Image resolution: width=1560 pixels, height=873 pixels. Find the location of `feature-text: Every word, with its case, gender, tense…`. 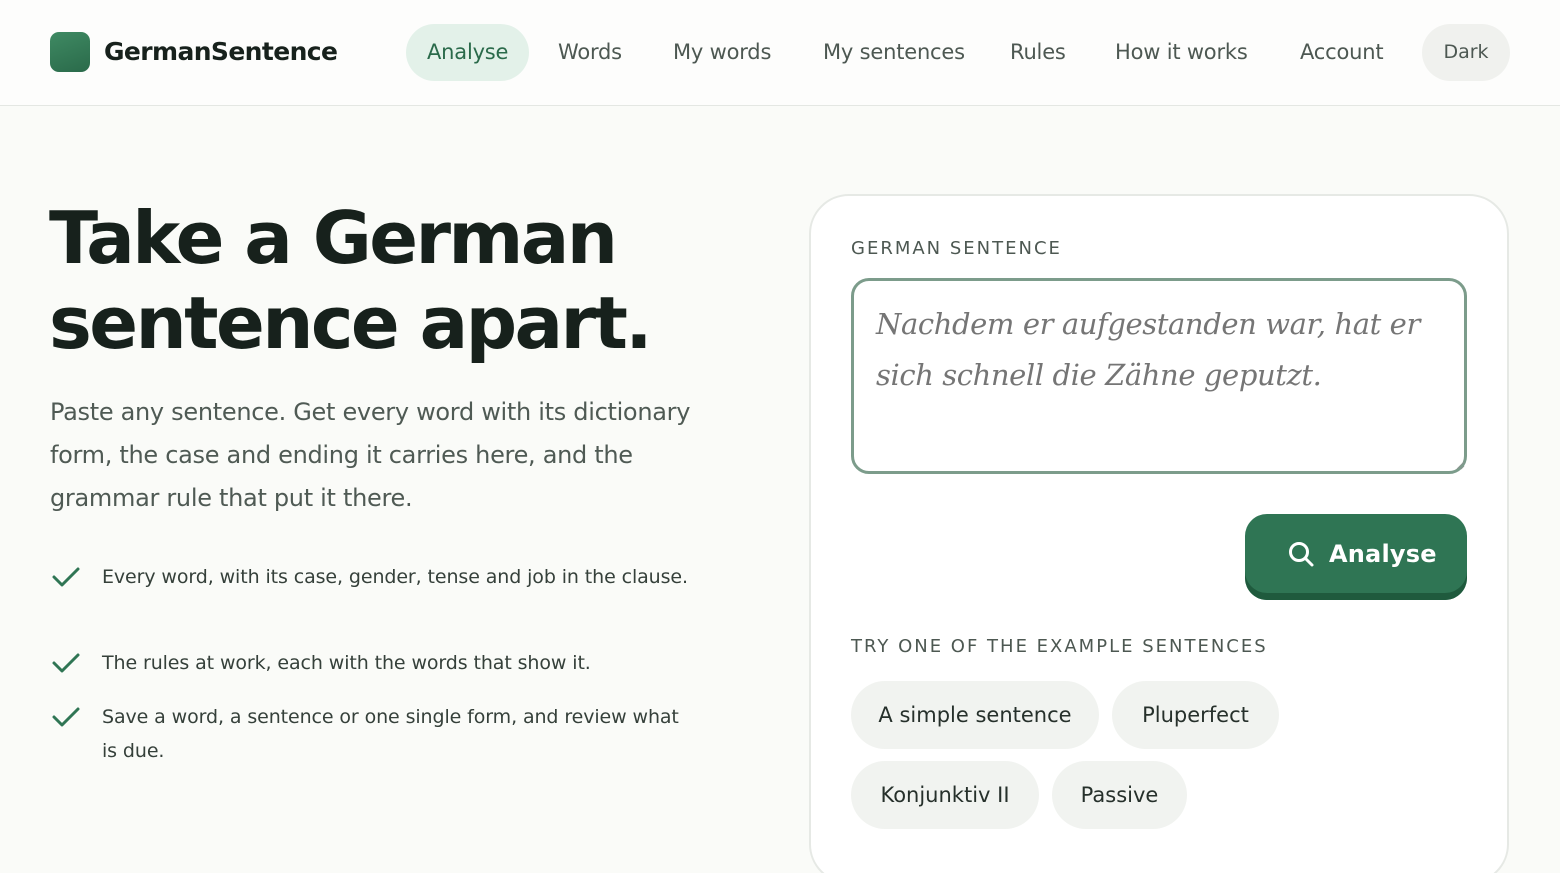

feature-text: Every word, with its case, gender, tense… is located at coordinates (395, 577).